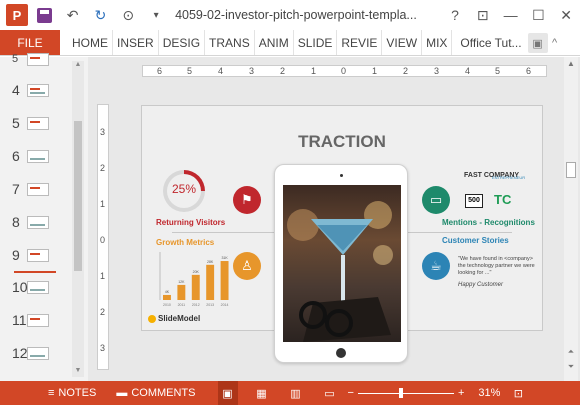 This screenshot has width=580, height=405. What do you see at coordinates (45, 15) in the screenshot?
I see `save-button` at bounding box center [45, 15].